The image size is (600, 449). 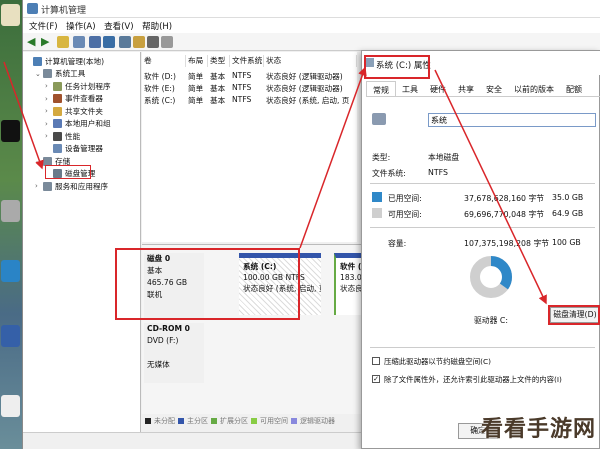 I want to click on used-space-label: 已用空间:, so click(x=405, y=198).